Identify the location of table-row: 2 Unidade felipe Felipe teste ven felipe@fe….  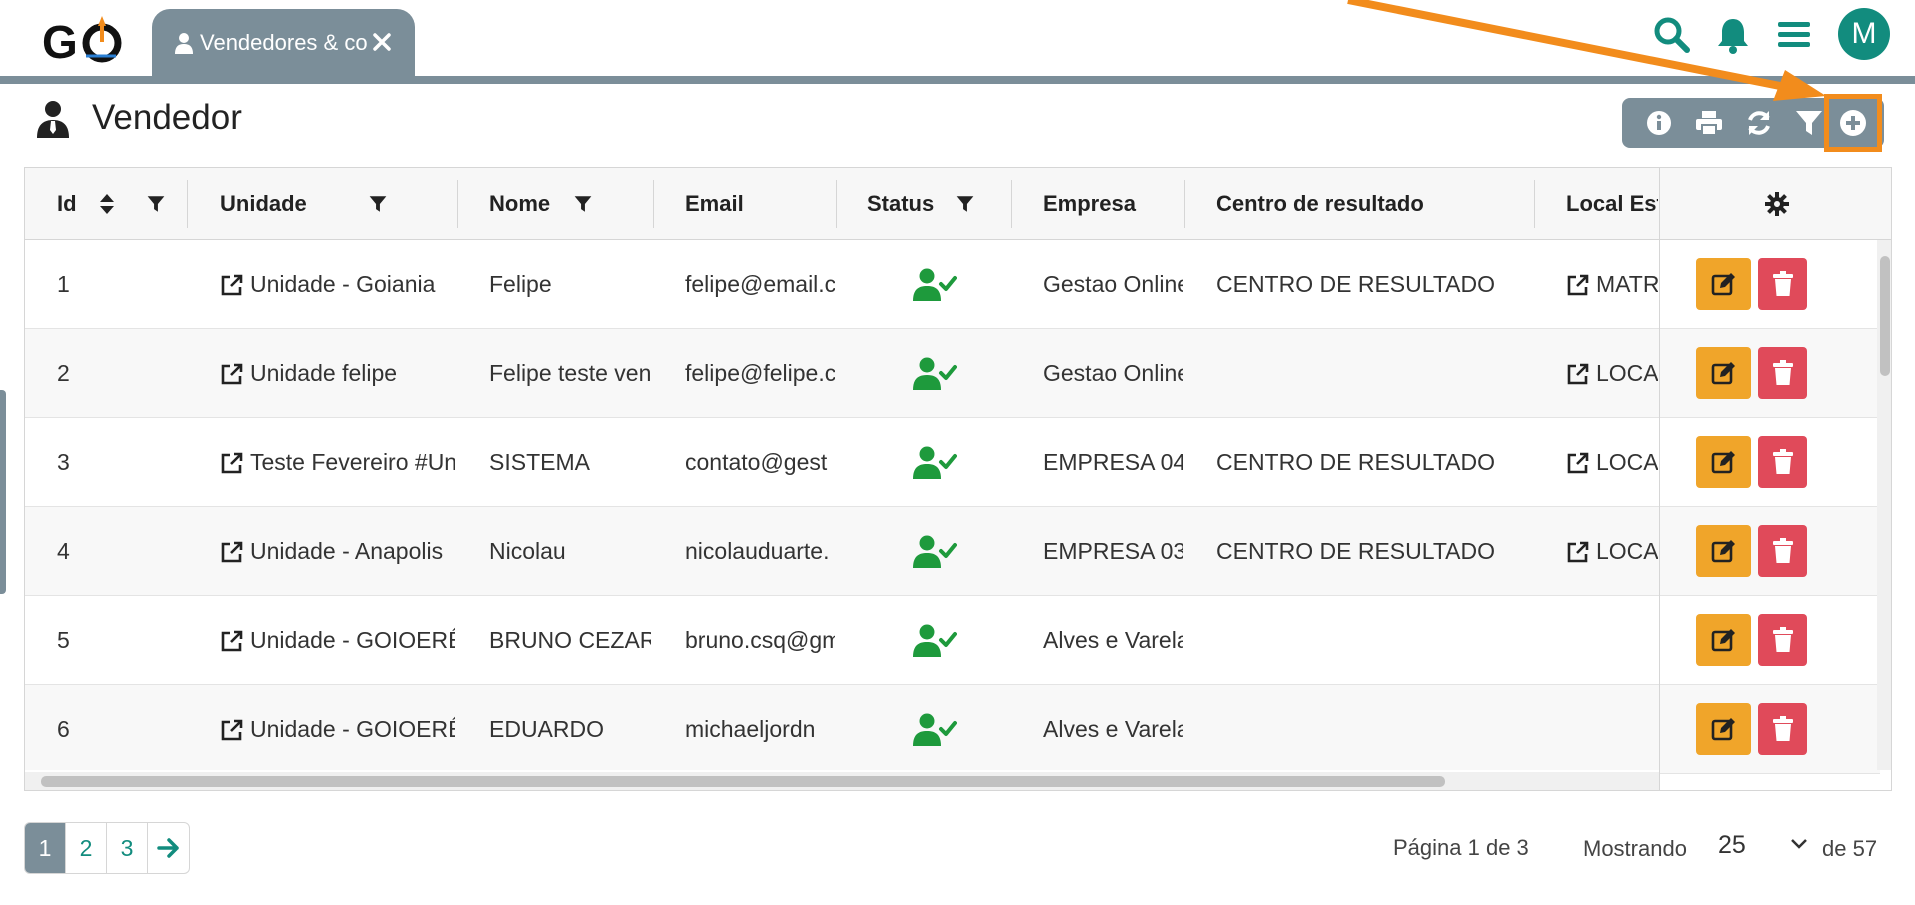
(845, 373).